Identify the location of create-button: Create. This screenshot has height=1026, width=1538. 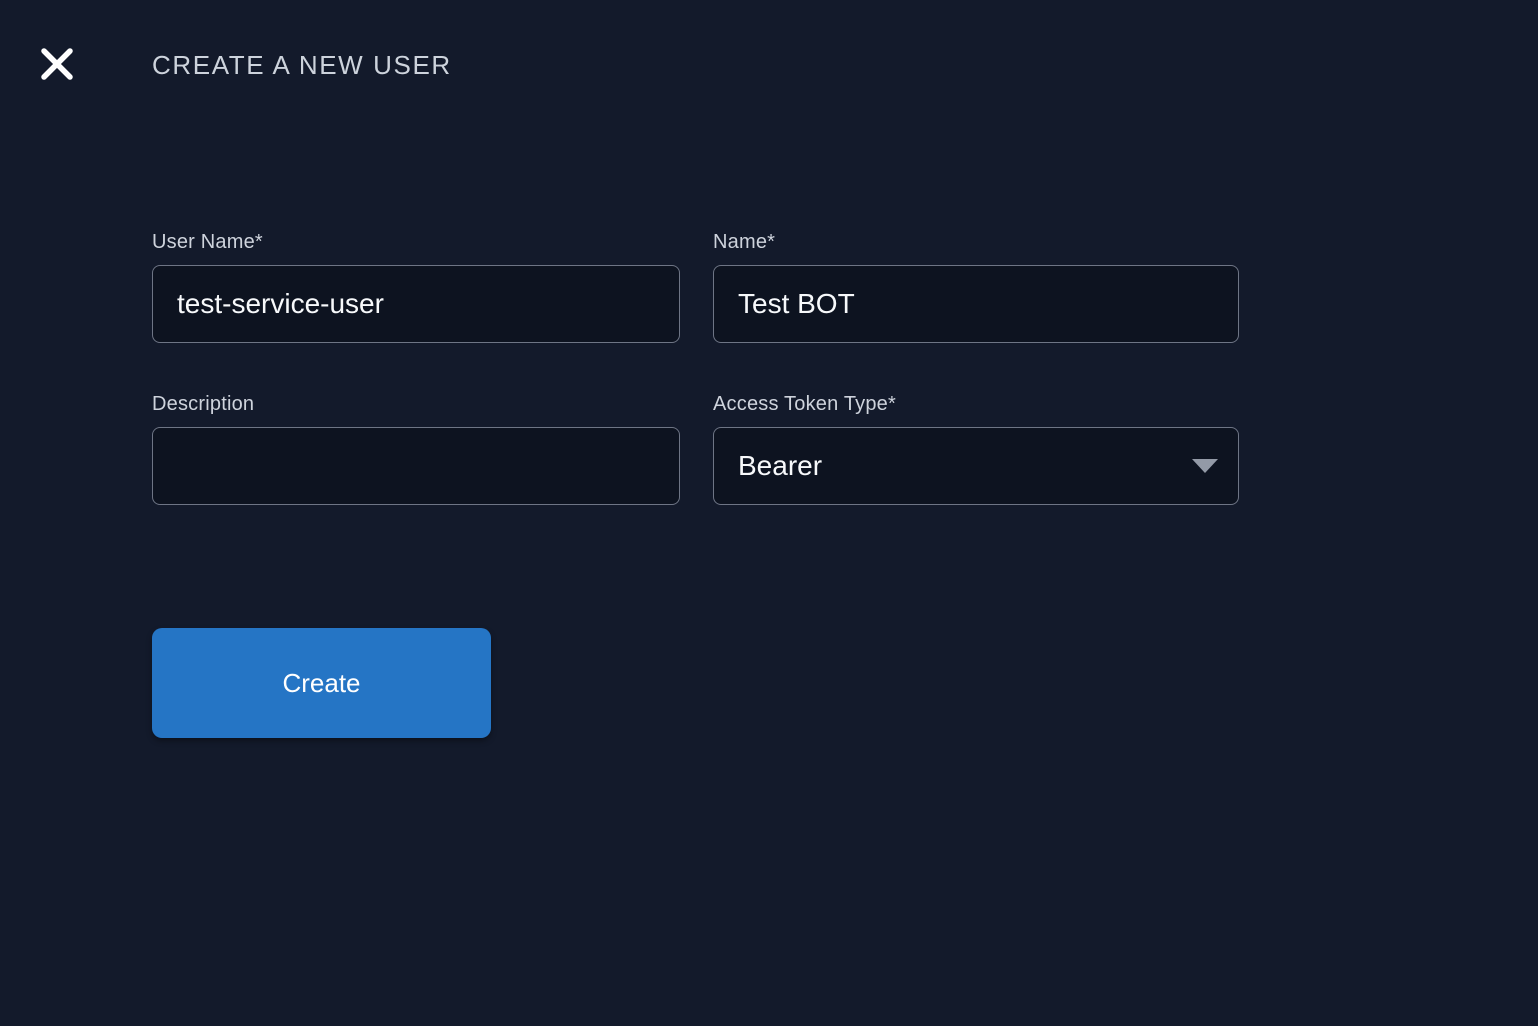
(321, 683).